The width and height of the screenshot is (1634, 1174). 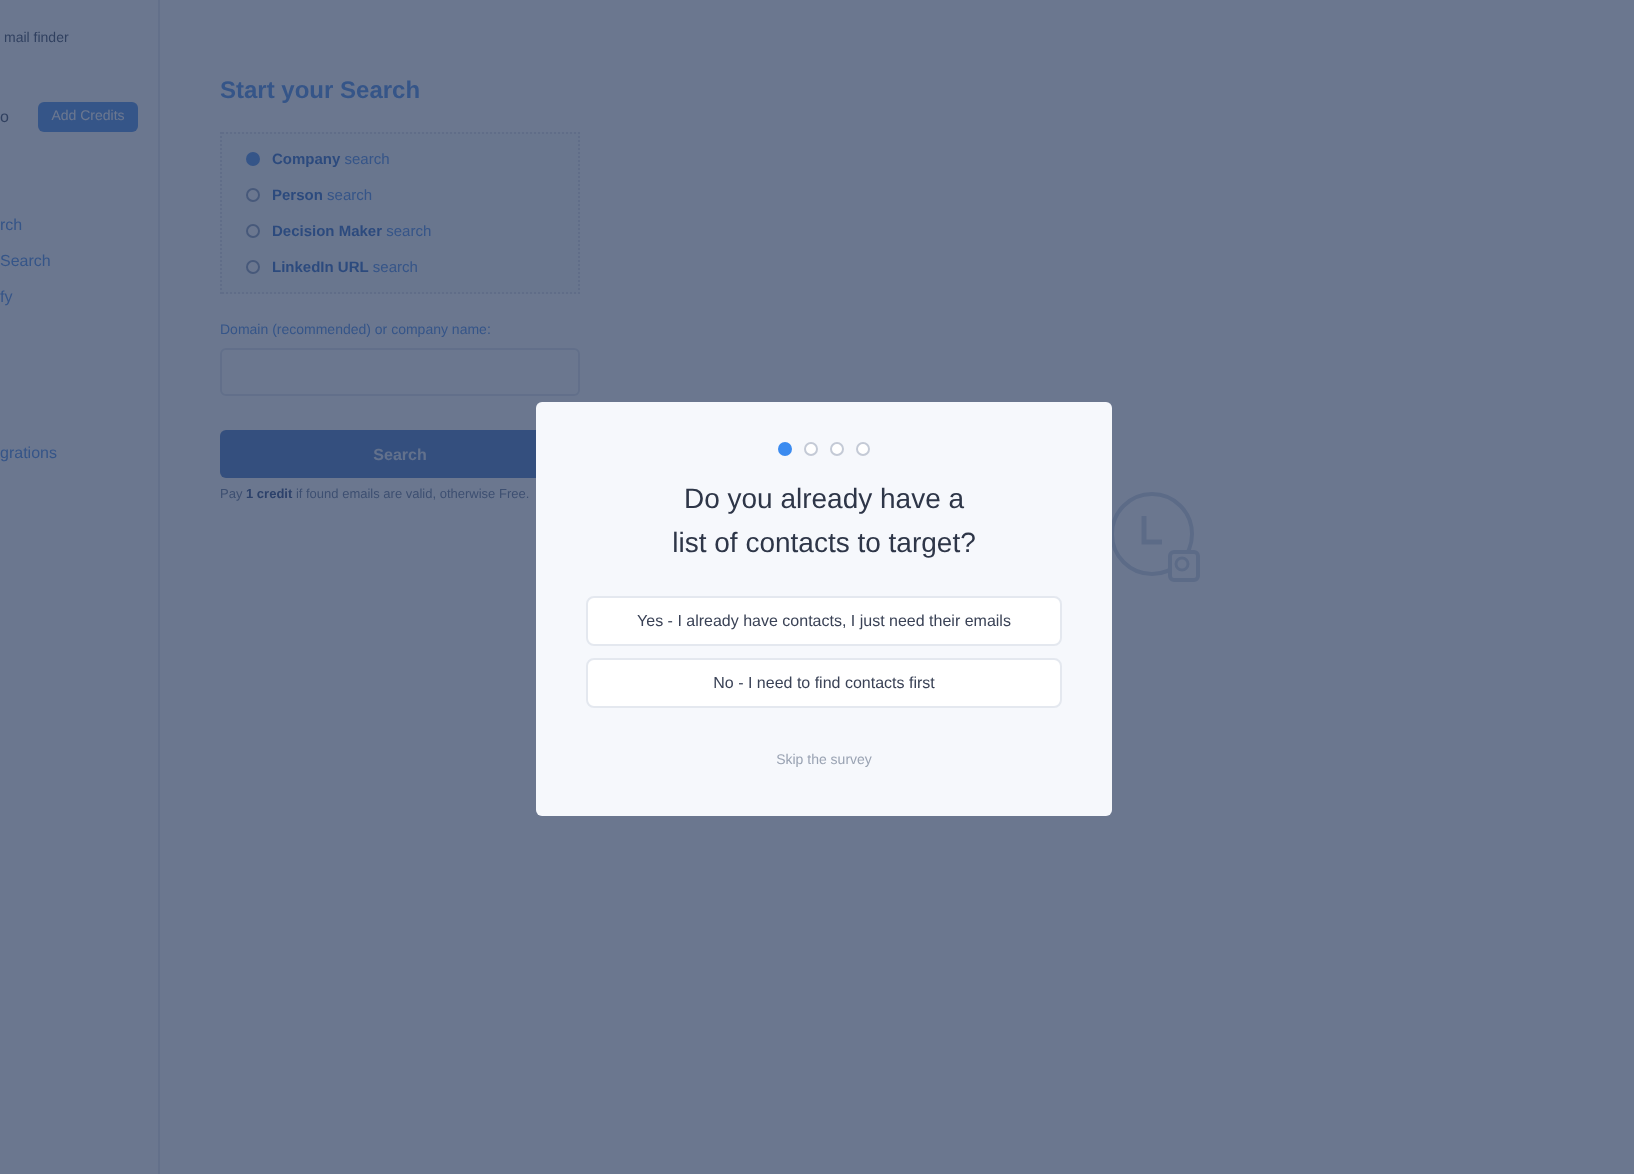 What do you see at coordinates (4, 117) in the screenshot?
I see `credits-text: o` at bounding box center [4, 117].